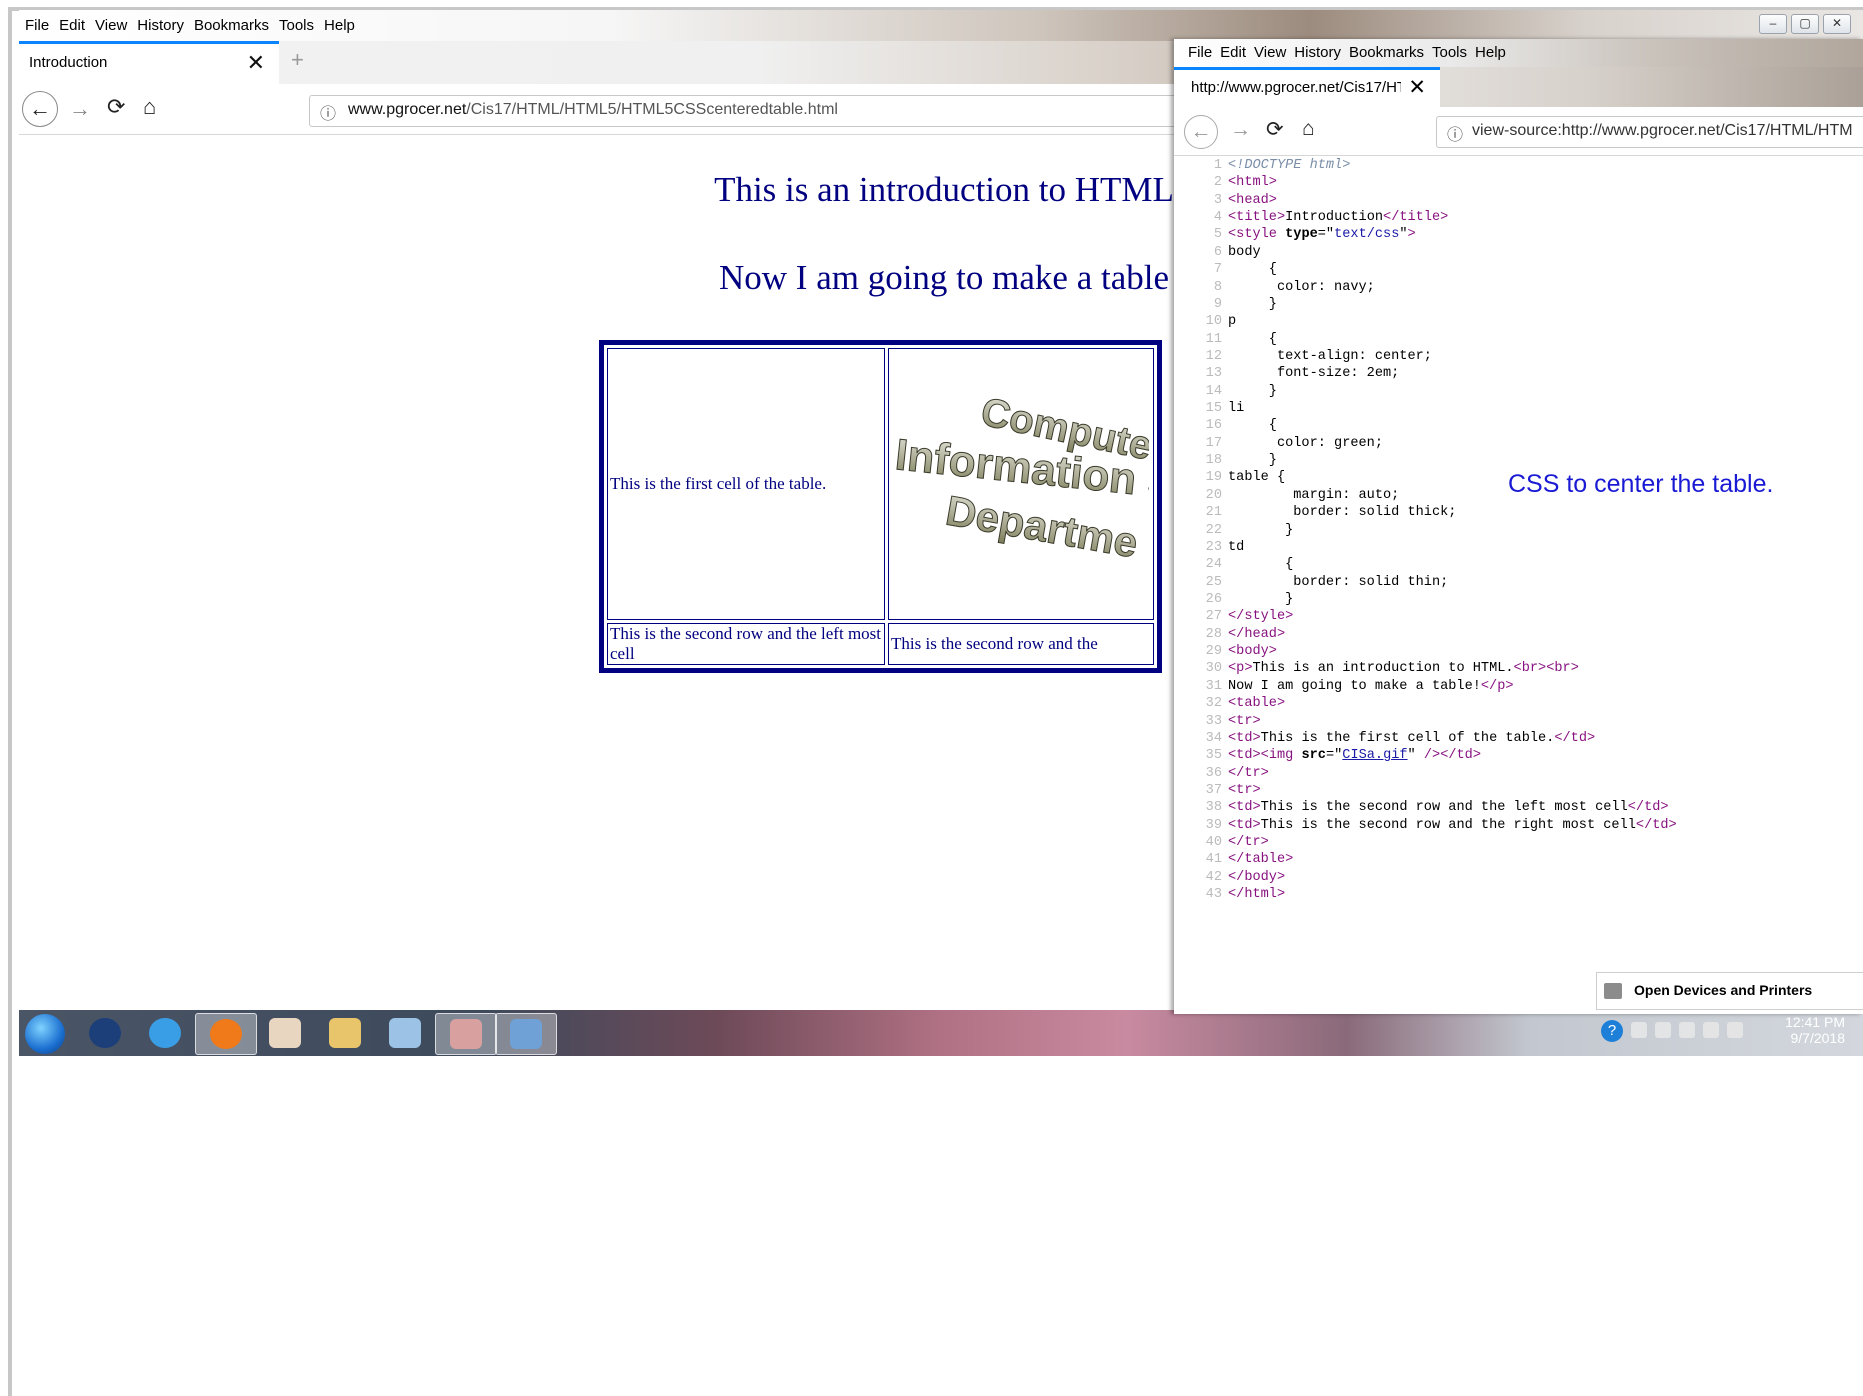 This screenshot has height=1396, width=1863. What do you see at coordinates (1386, 52) in the screenshot?
I see `source-menu-bookmarks: Bookmarks` at bounding box center [1386, 52].